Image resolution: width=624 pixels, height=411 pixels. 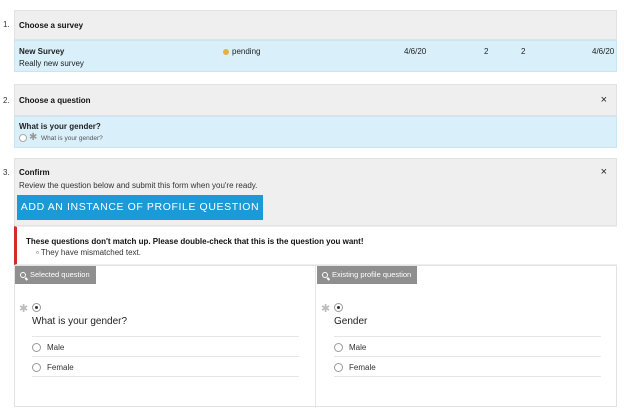 What do you see at coordinates (6, 24) in the screenshot?
I see `step-1-number: 1.` at bounding box center [6, 24].